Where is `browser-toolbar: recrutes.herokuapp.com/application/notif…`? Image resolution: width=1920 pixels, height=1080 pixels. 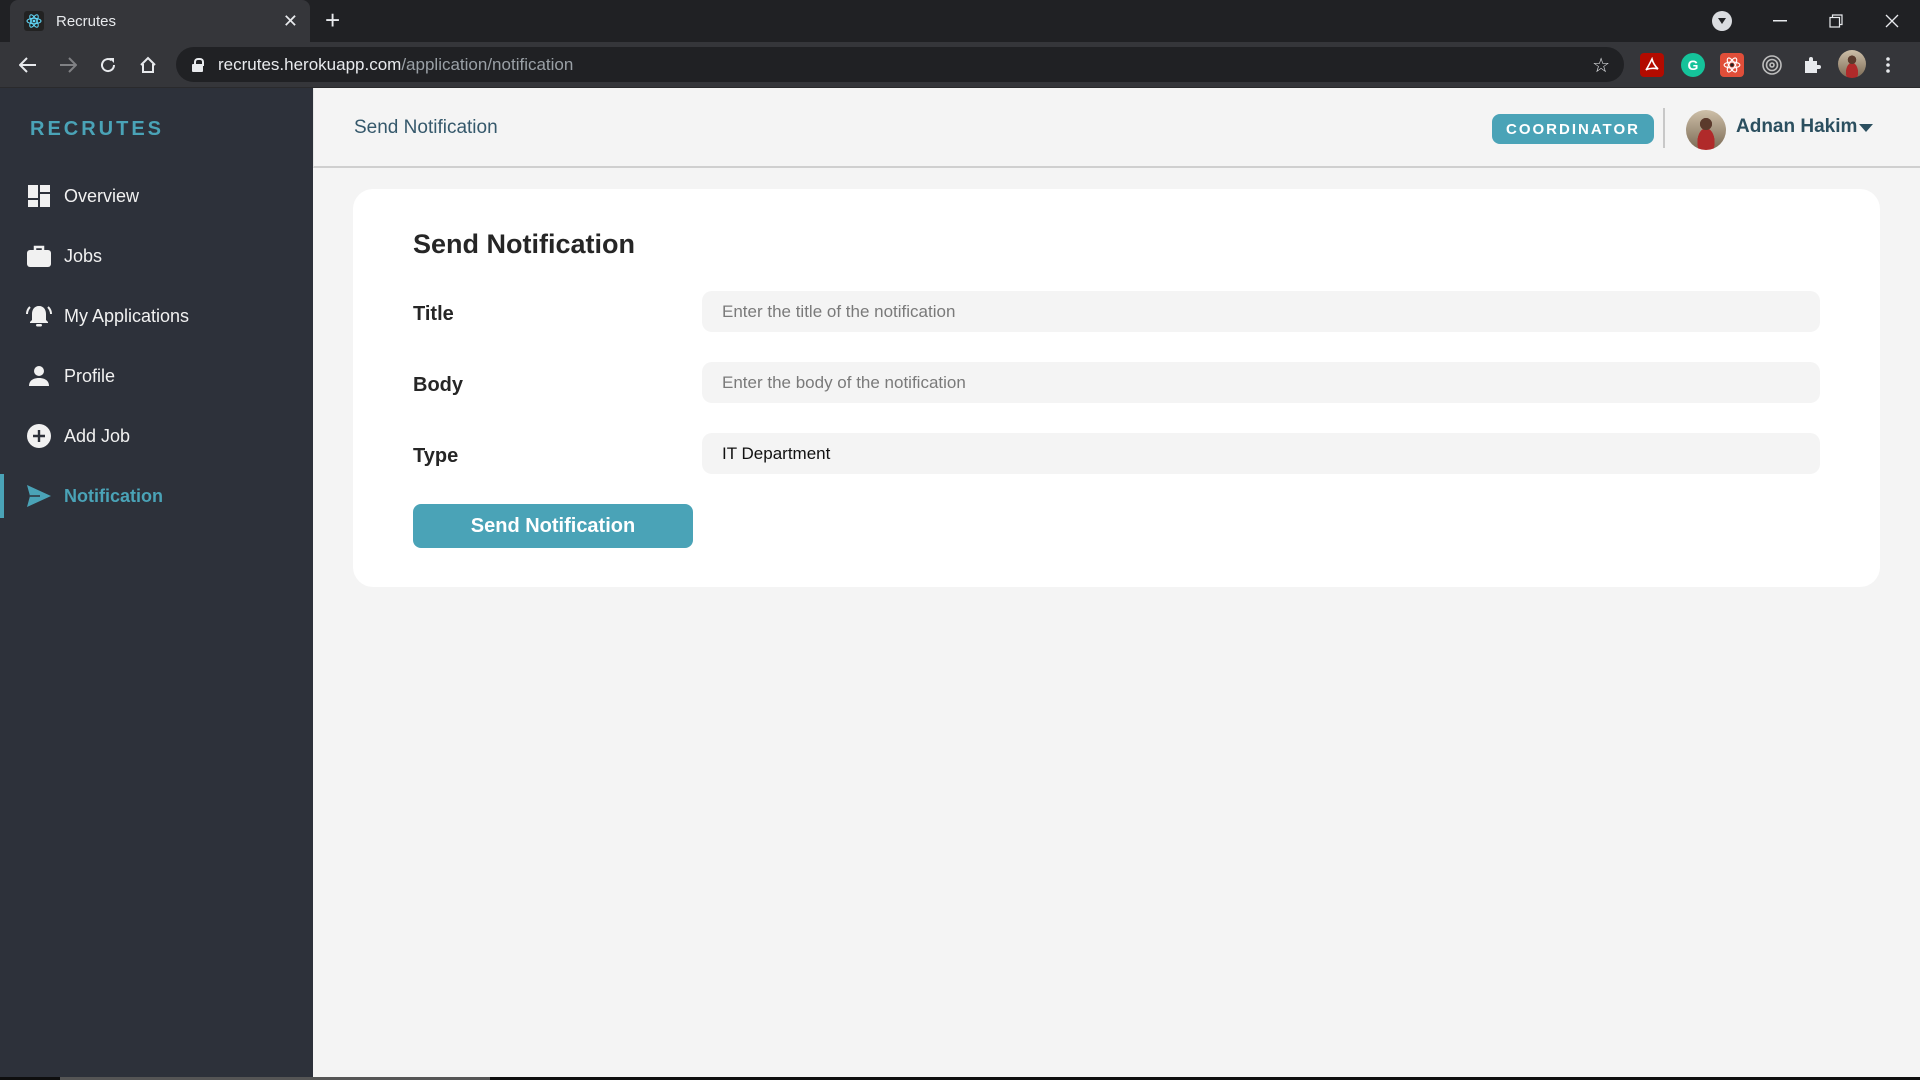 browser-toolbar: recrutes.herokuapp.com/application/notif… is located at coordinates (960, 65).